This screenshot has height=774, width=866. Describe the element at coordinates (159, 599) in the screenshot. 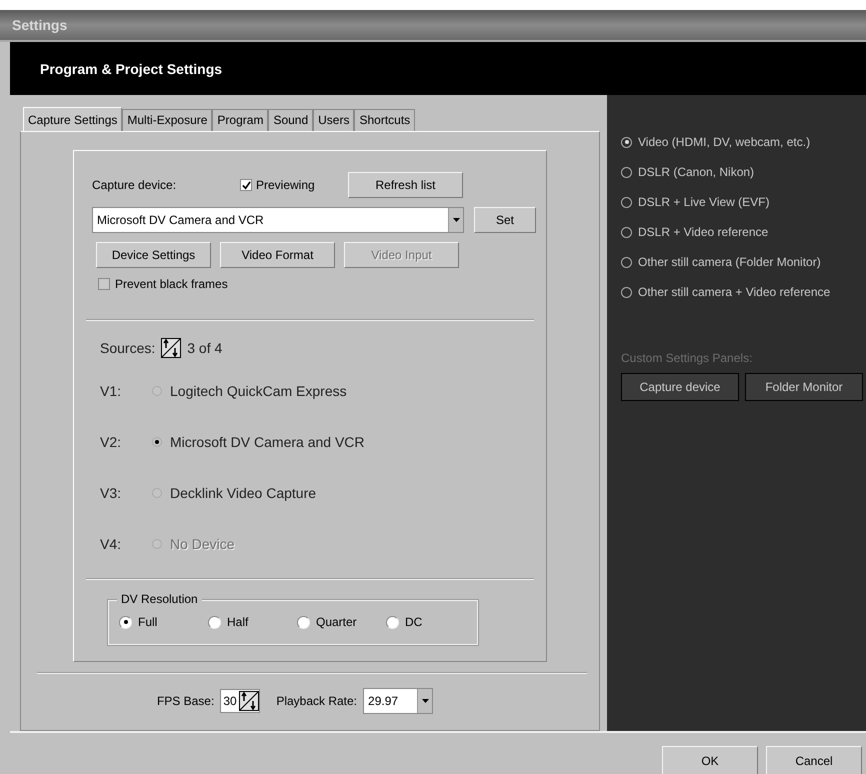

I see `dv-resolution-title: DV Resolution` at that location.